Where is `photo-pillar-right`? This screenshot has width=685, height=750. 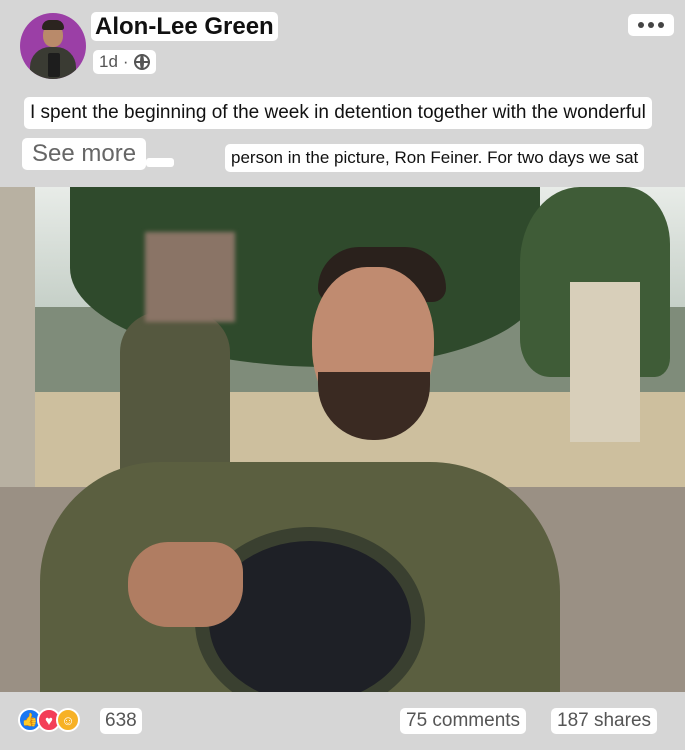
photo-pillar-right is located at coordinates (605, 362).